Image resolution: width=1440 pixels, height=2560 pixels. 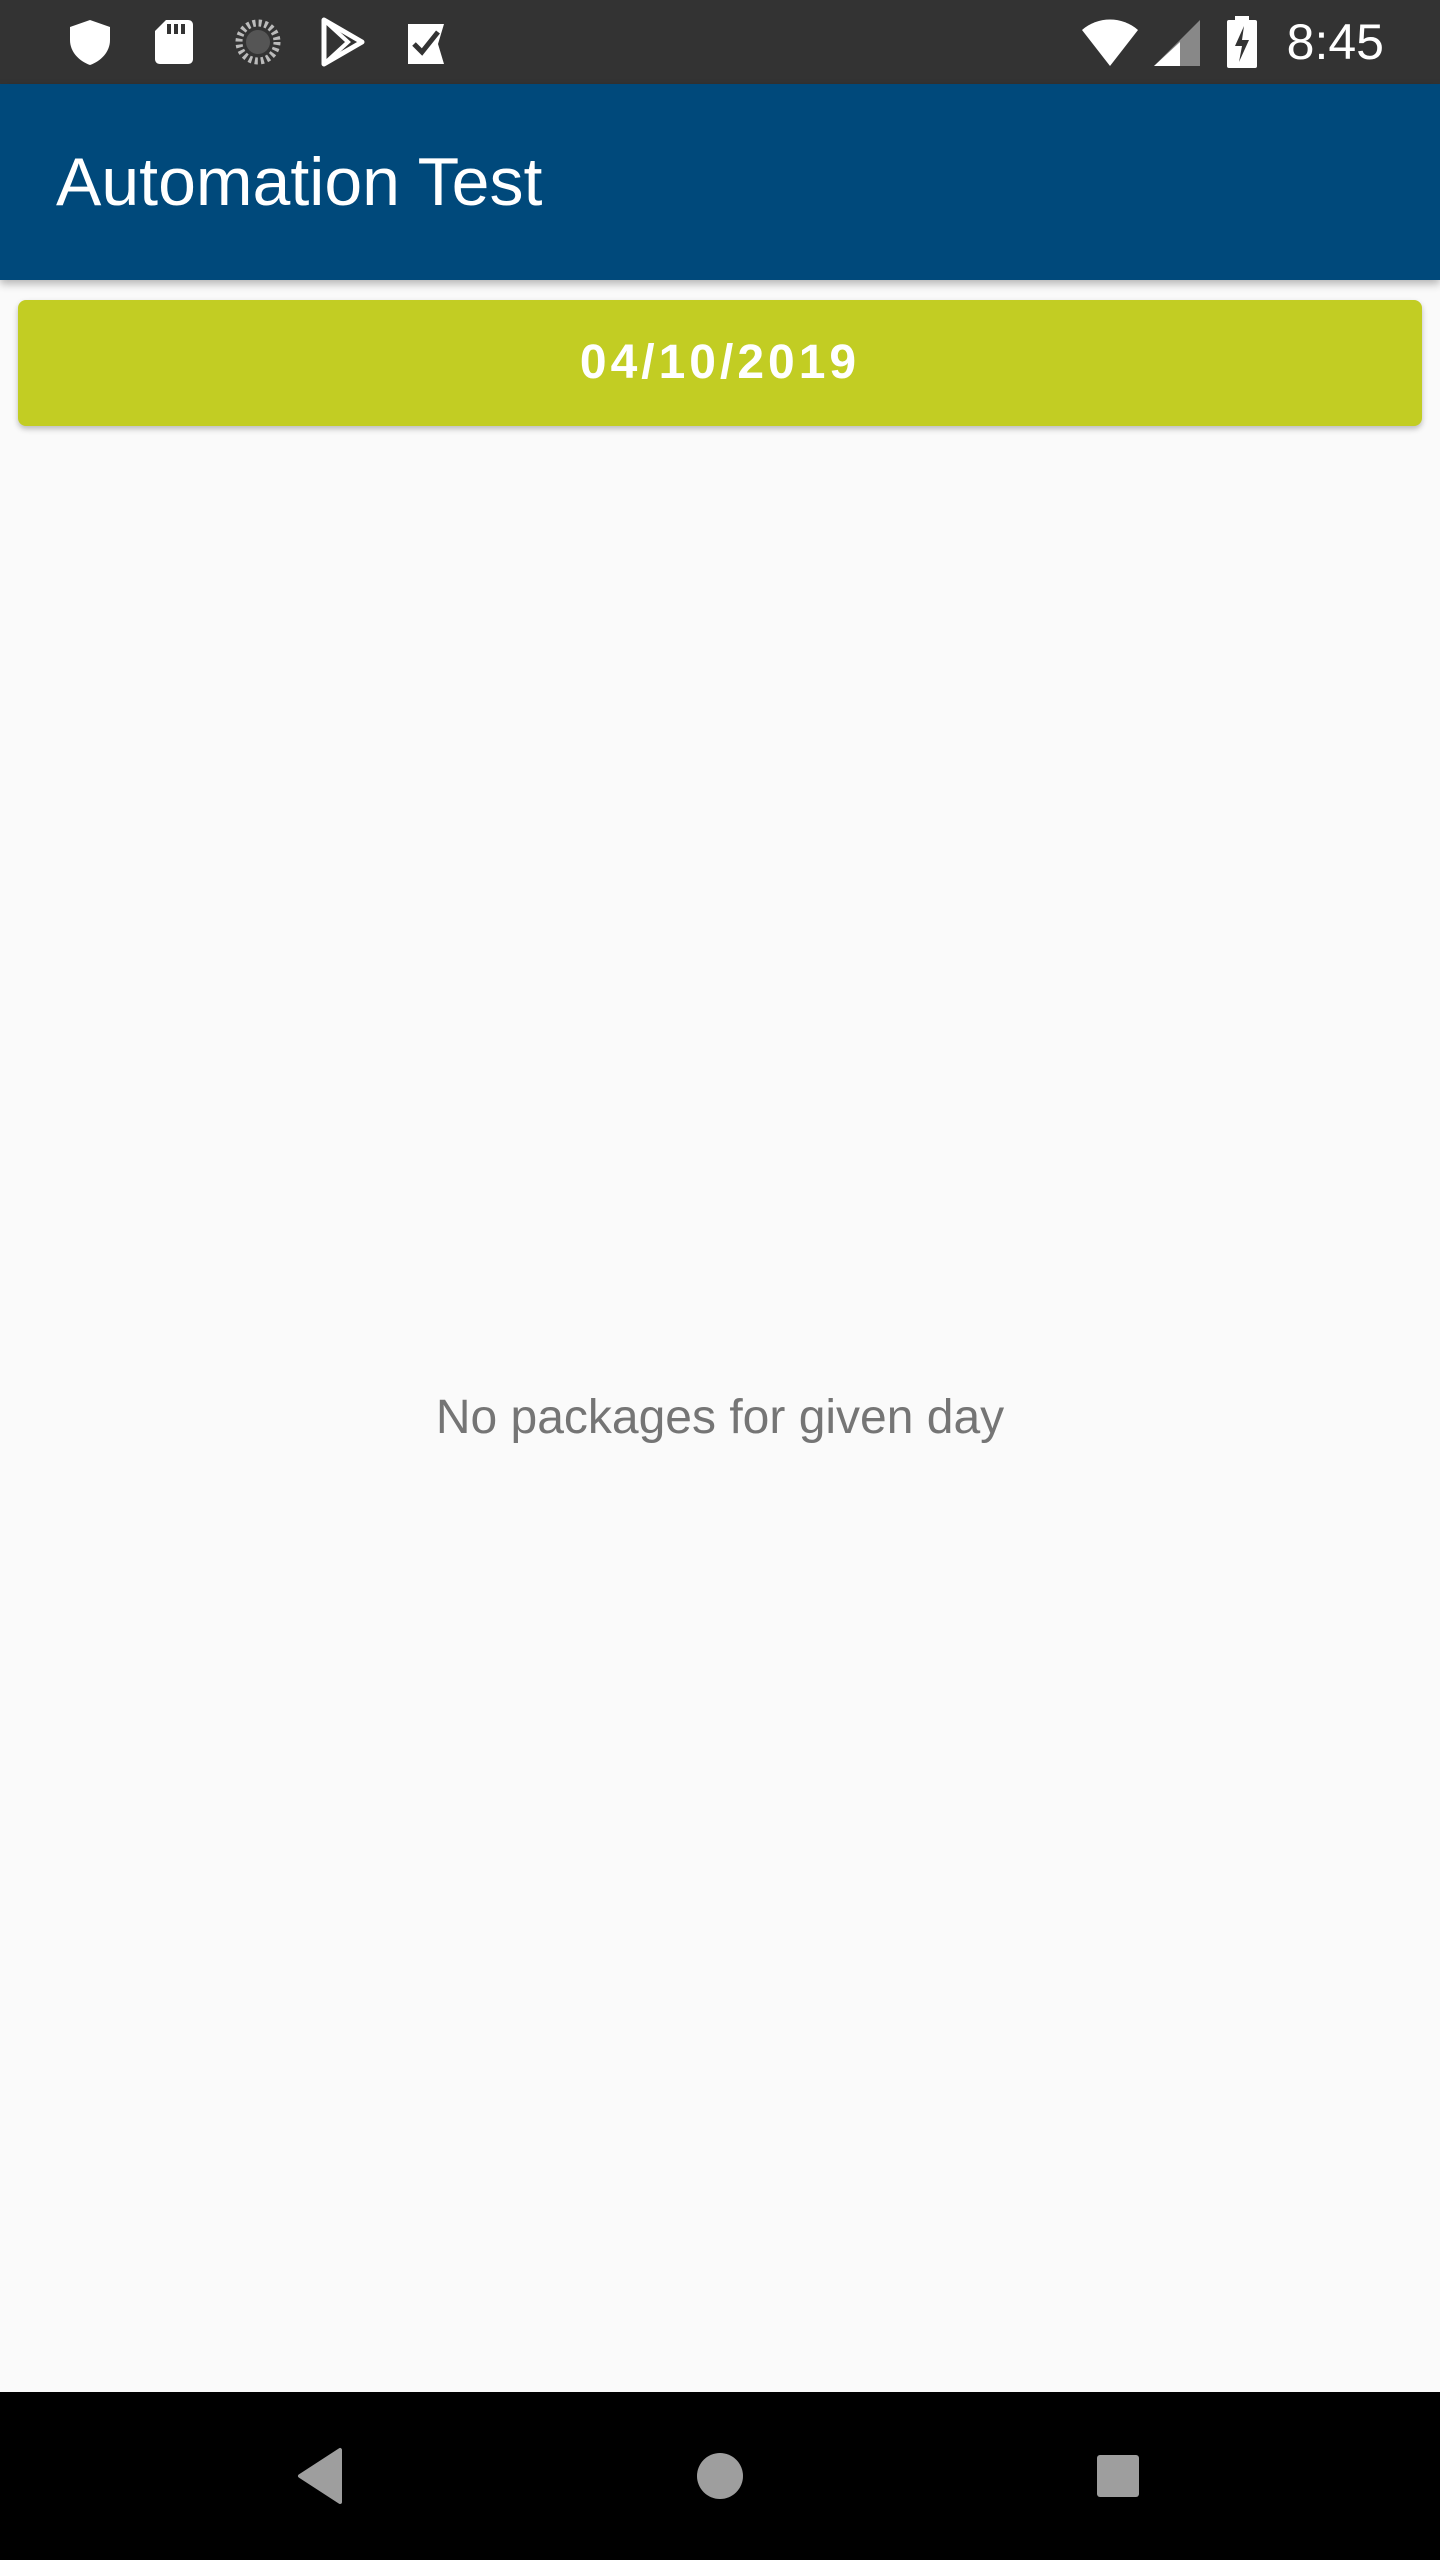 I want to click on wifi-icon, so click(x=1110, y=42).